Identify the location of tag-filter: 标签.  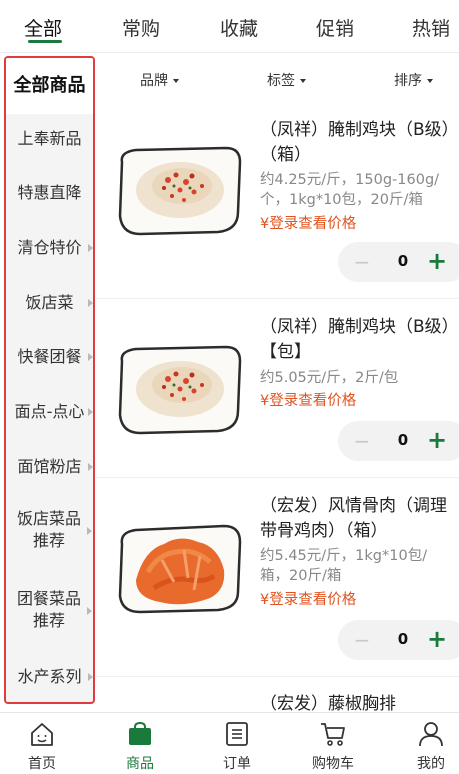
(286, 80).